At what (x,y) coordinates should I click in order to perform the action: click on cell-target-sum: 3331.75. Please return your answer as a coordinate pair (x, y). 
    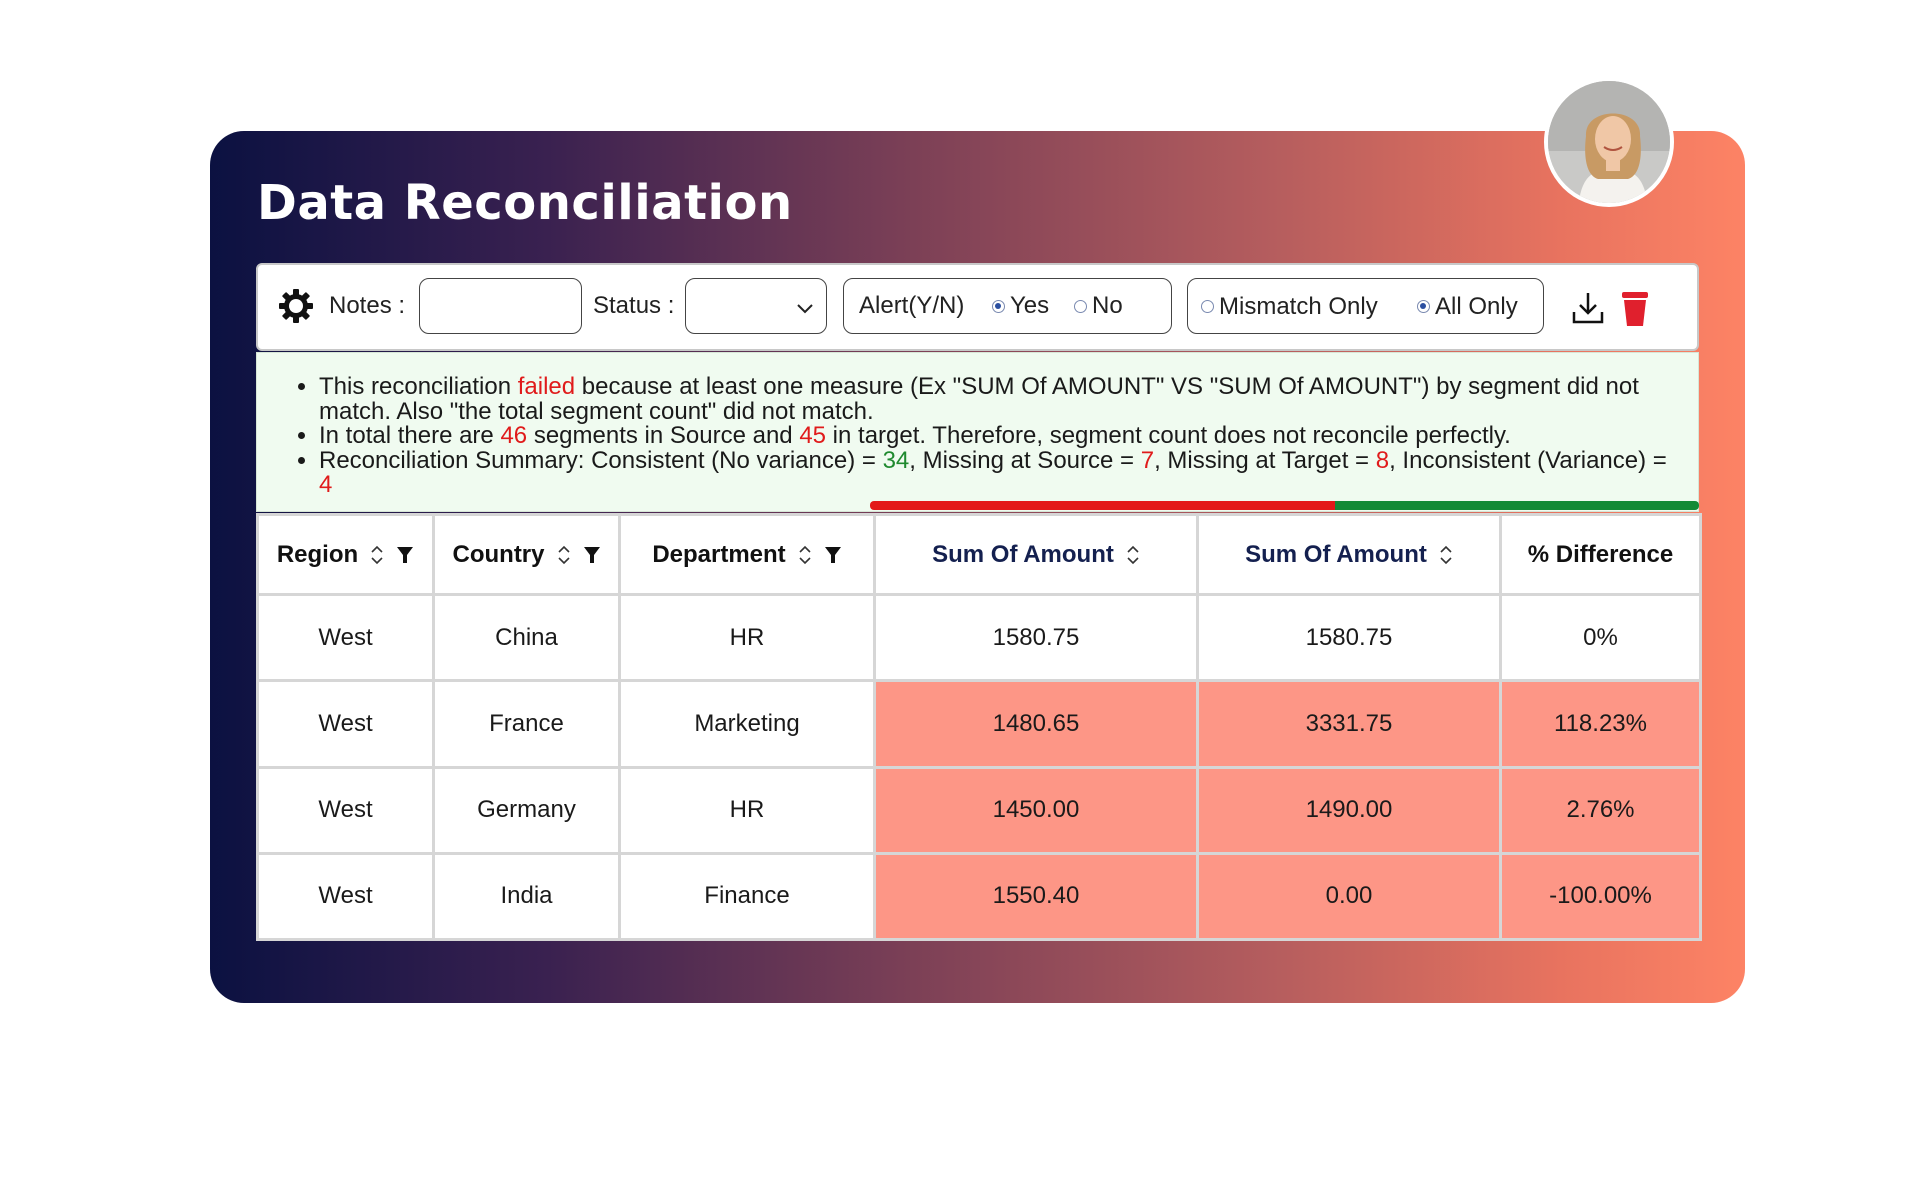
    Looking at the image, I should click on (1349, 724).